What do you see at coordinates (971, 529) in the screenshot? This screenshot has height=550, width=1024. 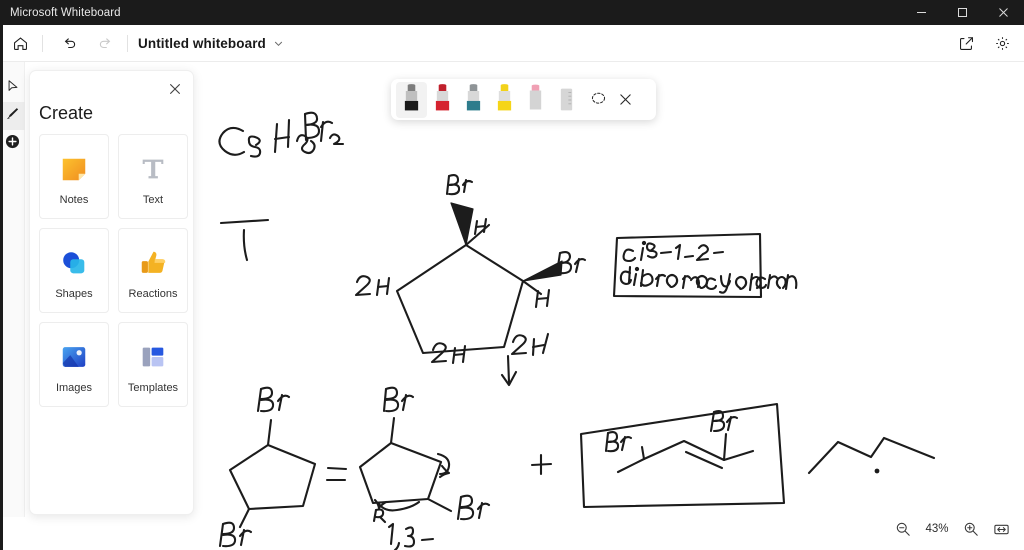 I see `zoom-in-icon` at bounding box center [971, 529].